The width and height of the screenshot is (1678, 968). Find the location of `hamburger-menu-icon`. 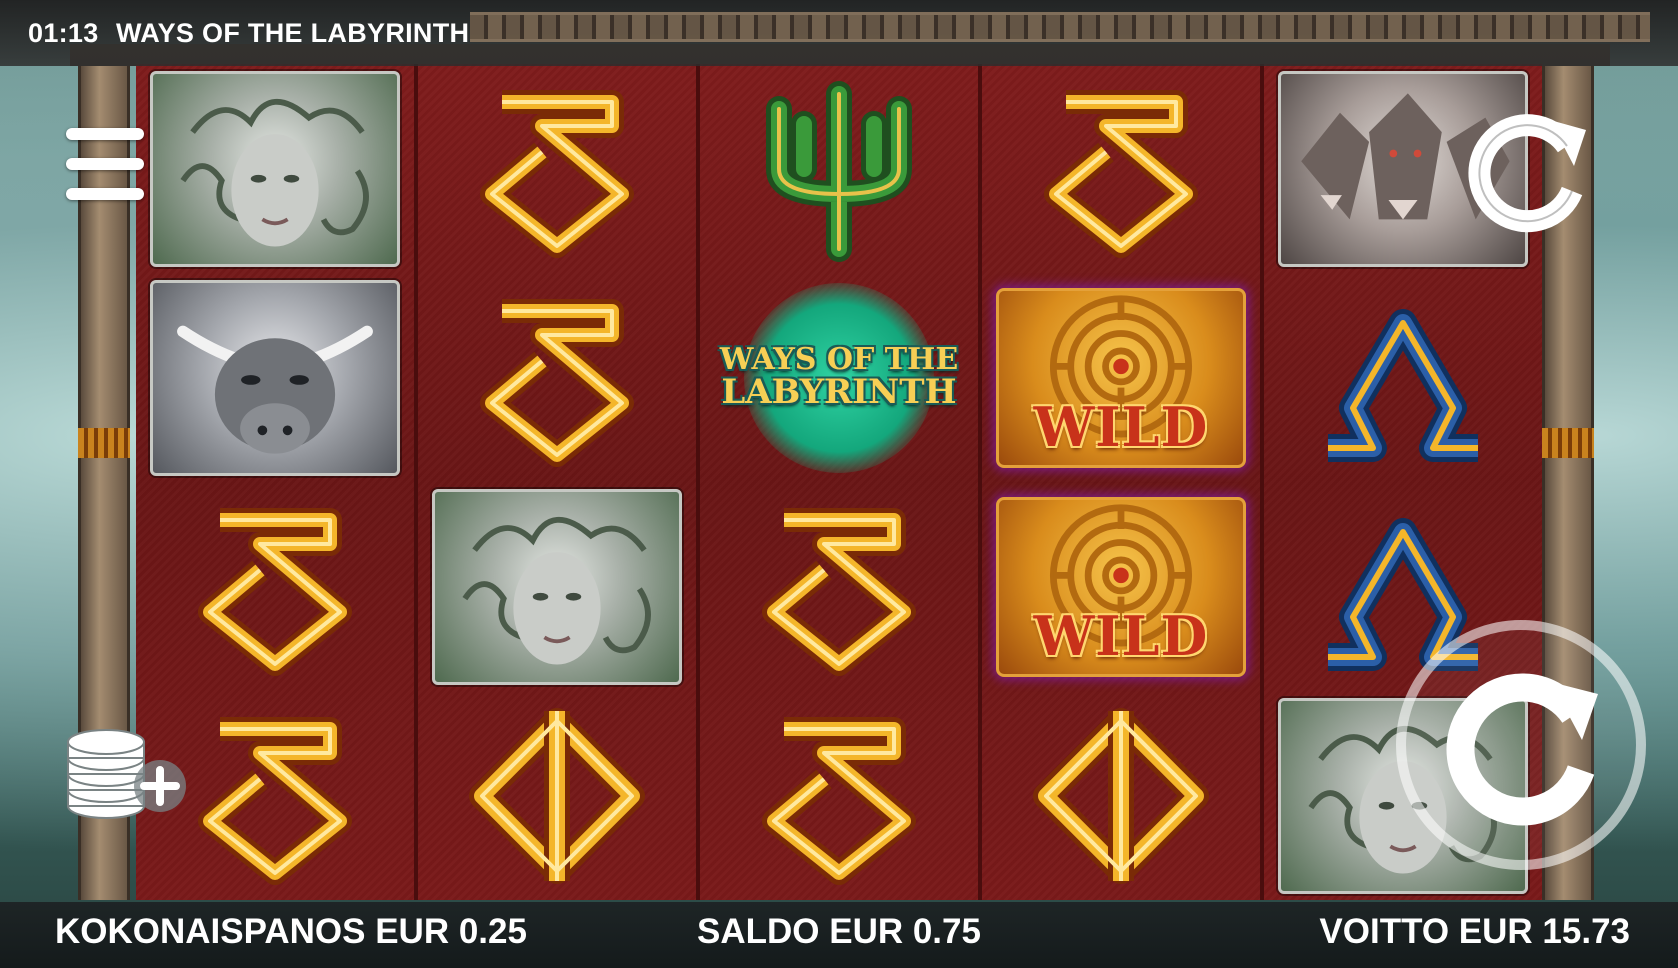

hamburger-menu-icon is located at coordinates (105, 164).